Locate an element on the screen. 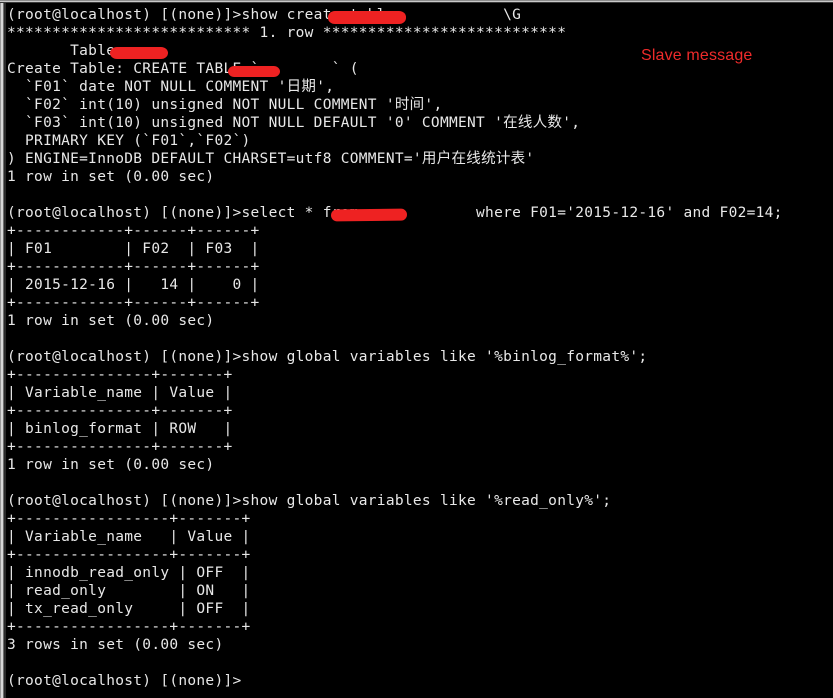  slave-message-annotation: Slave message is located at coordinates (697, 55).